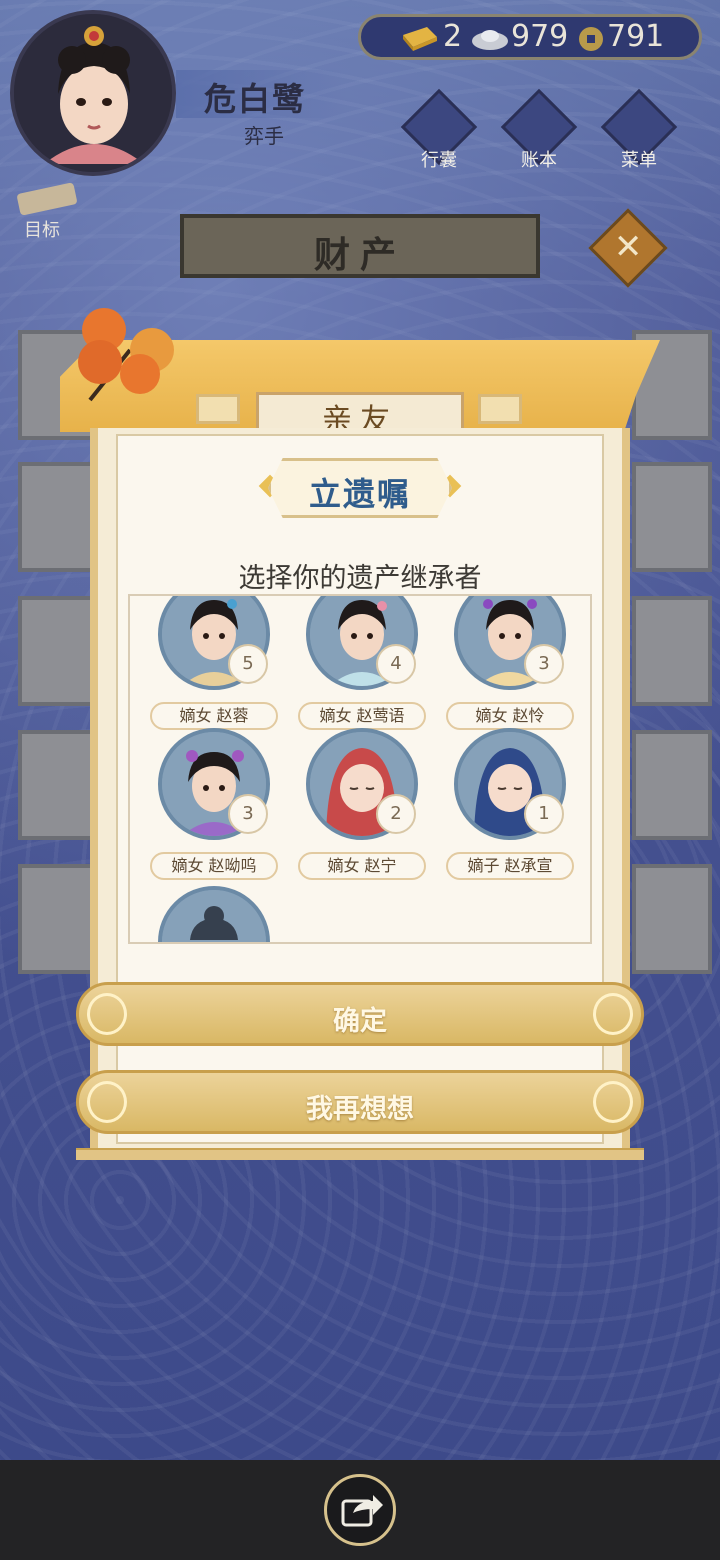 The image size is (720, 1560). I want to click on coin-count: 791, so click(636, 36).